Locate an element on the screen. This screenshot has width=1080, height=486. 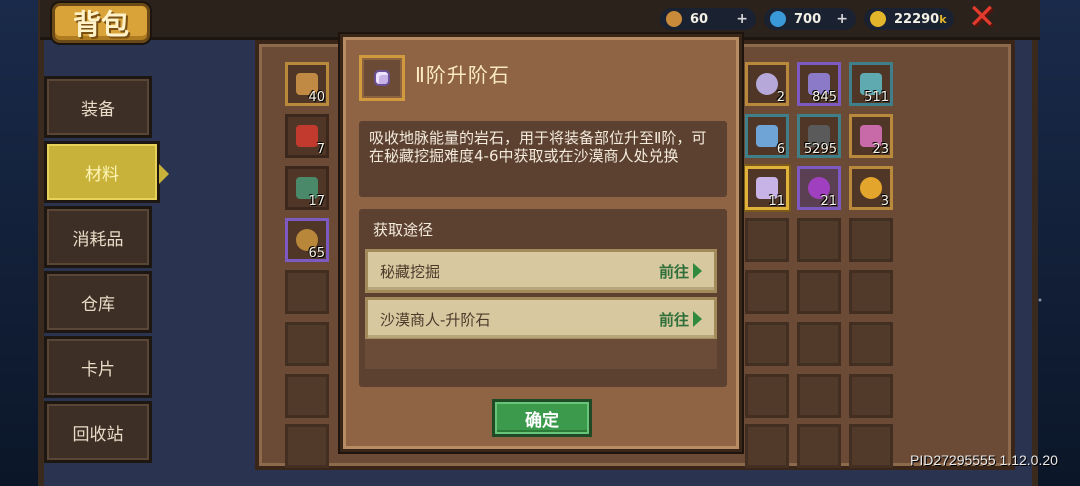
inventory-slot: 21 is located at coordinates (819, 188).